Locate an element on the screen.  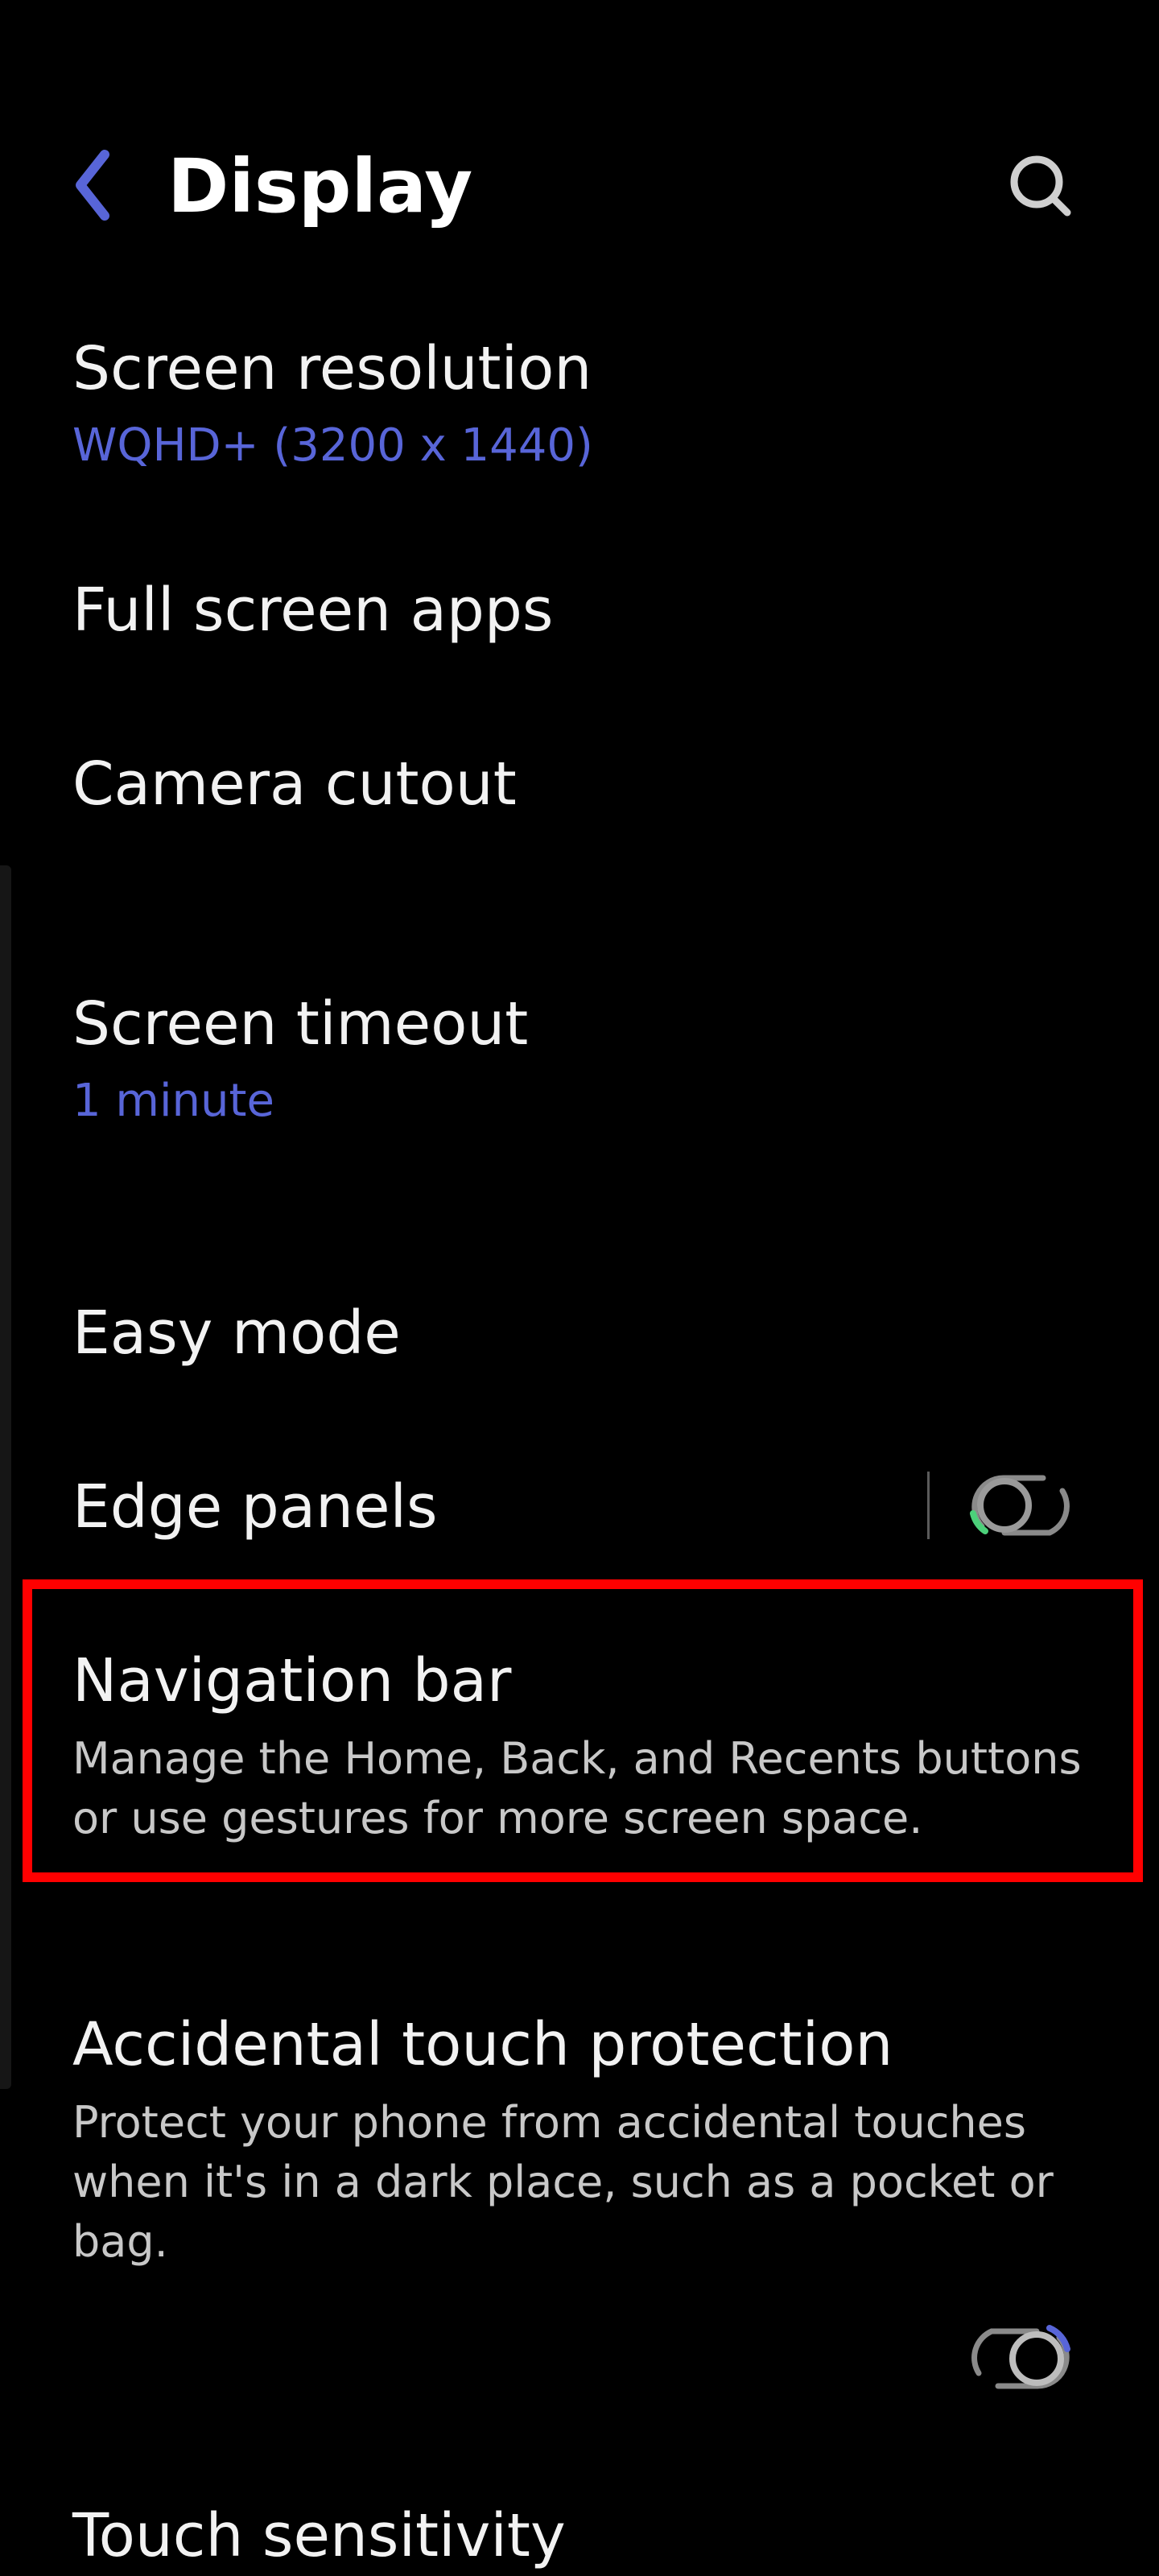
search-icon is located at coordinates (1040, 186).